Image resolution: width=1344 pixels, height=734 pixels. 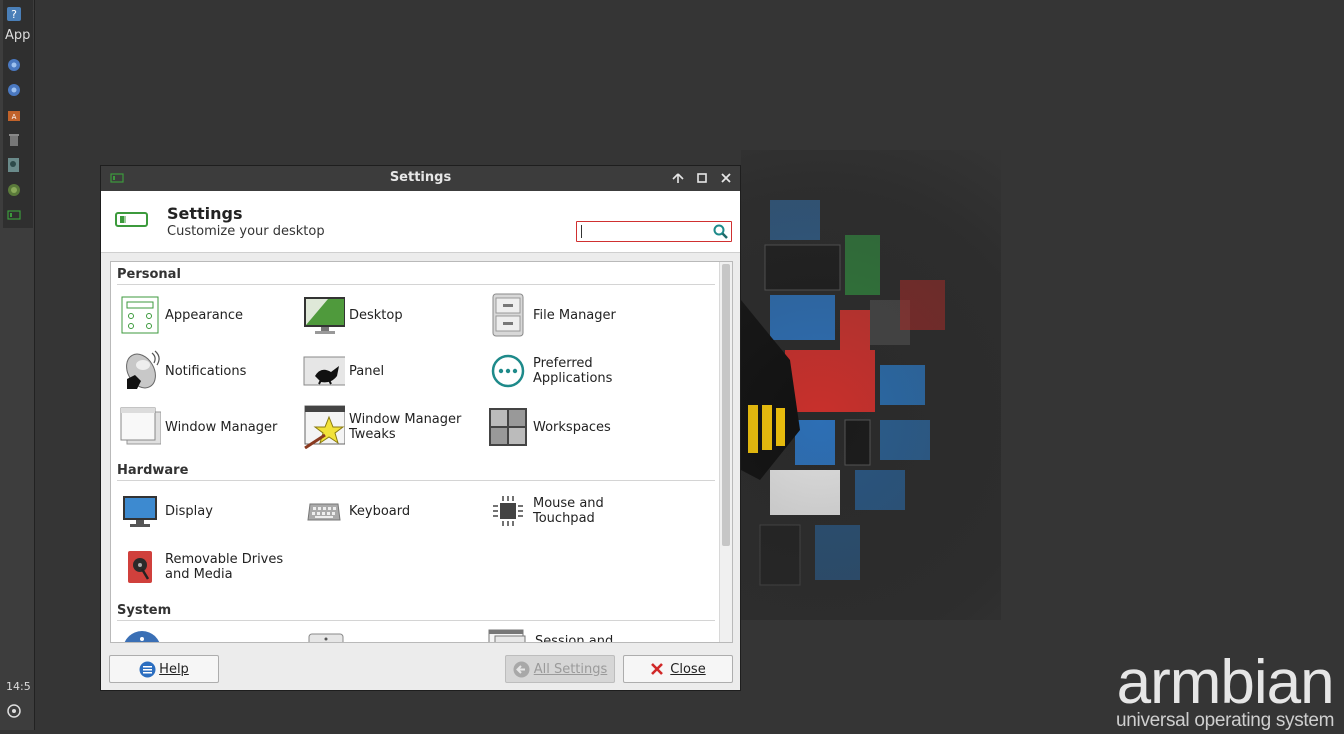 I want to click on removable-drives-icon, so click(x=140, y=567).